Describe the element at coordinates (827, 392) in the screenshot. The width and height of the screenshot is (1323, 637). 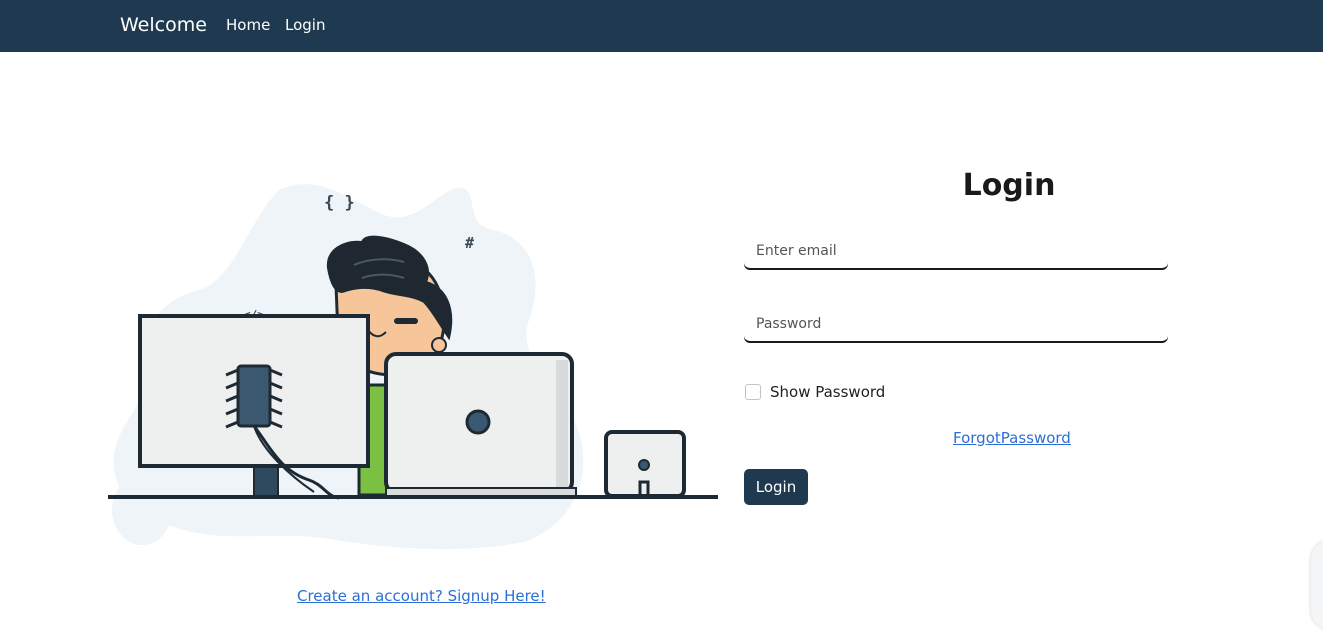
I see `show-password-label: Show Password` at that location.